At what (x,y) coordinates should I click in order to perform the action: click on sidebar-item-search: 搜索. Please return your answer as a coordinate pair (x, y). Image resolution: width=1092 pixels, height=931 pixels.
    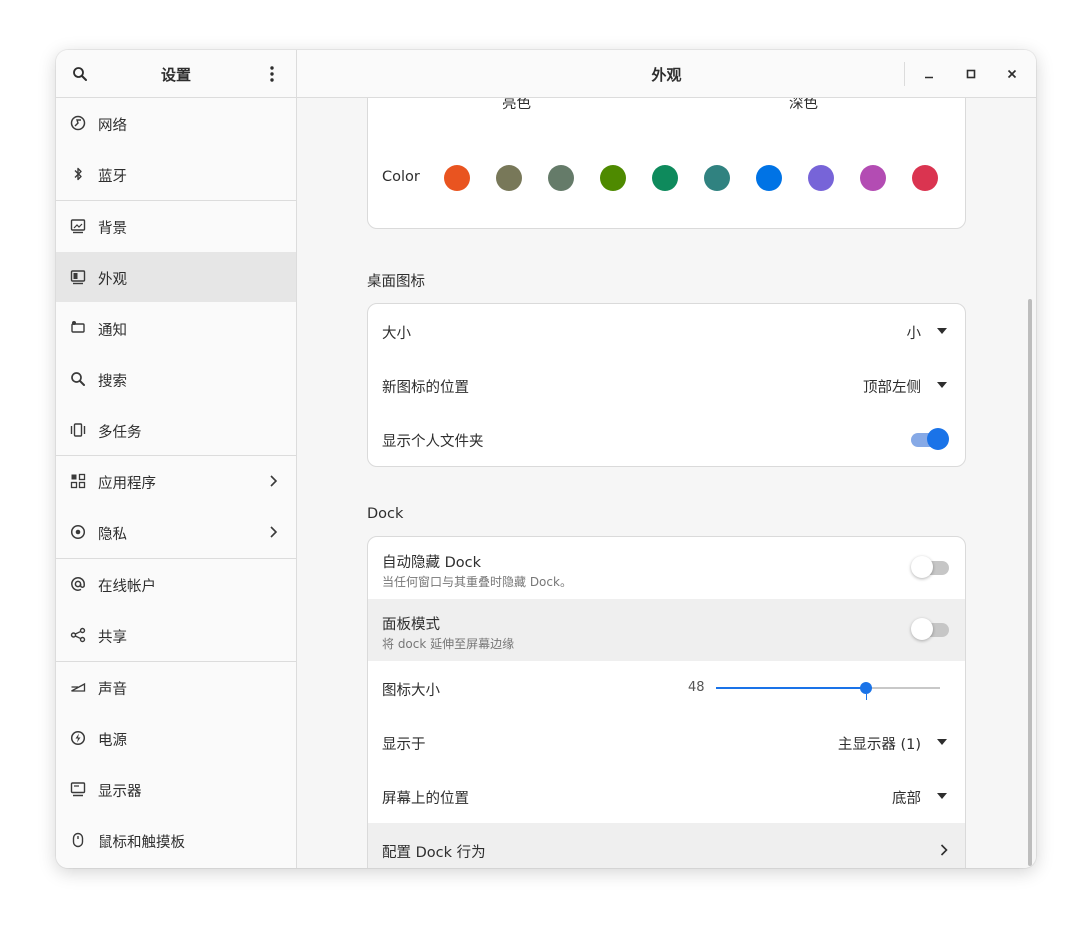
    Looking at the image, I should click on (176, 379).